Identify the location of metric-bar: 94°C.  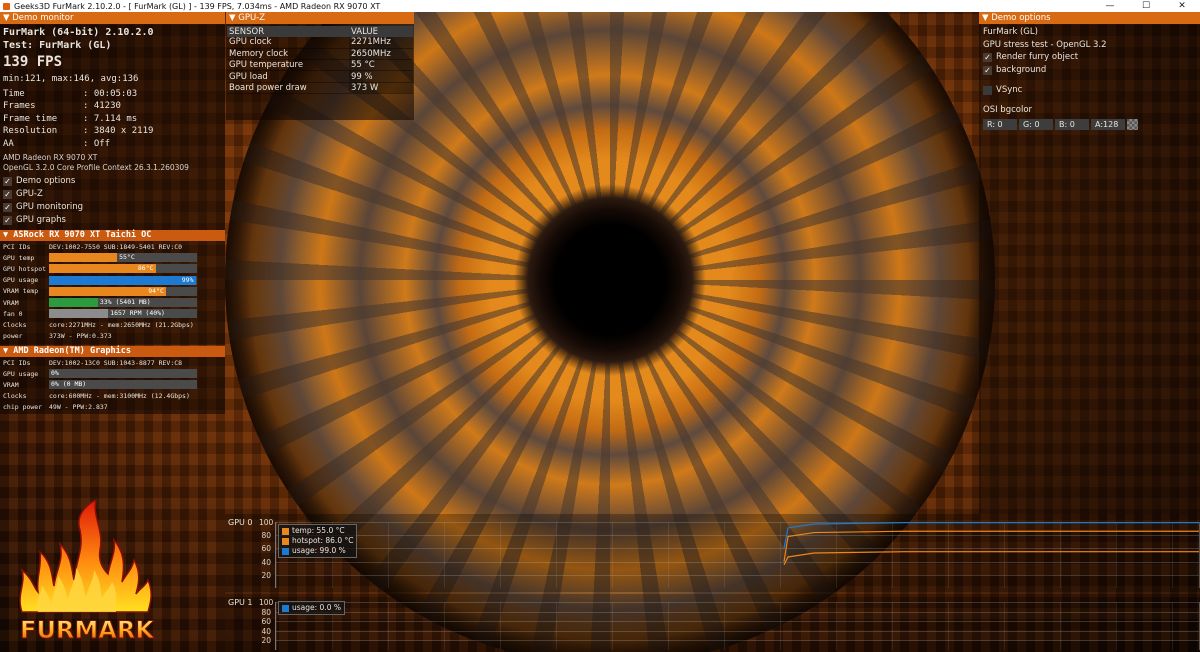
(123, 291).